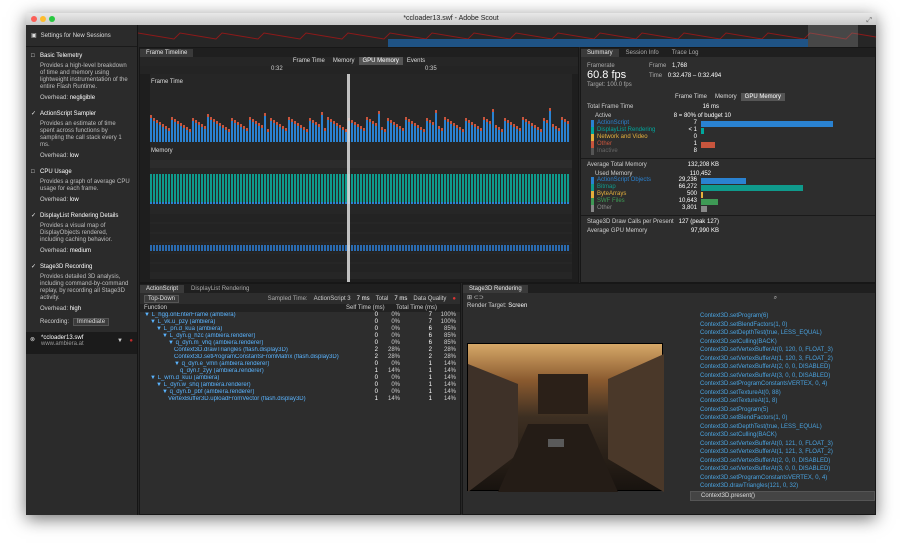 The height and width of the screenshot is (548, 900). I want to click on summary-mode-0: Frame Time, so click(691, 97).